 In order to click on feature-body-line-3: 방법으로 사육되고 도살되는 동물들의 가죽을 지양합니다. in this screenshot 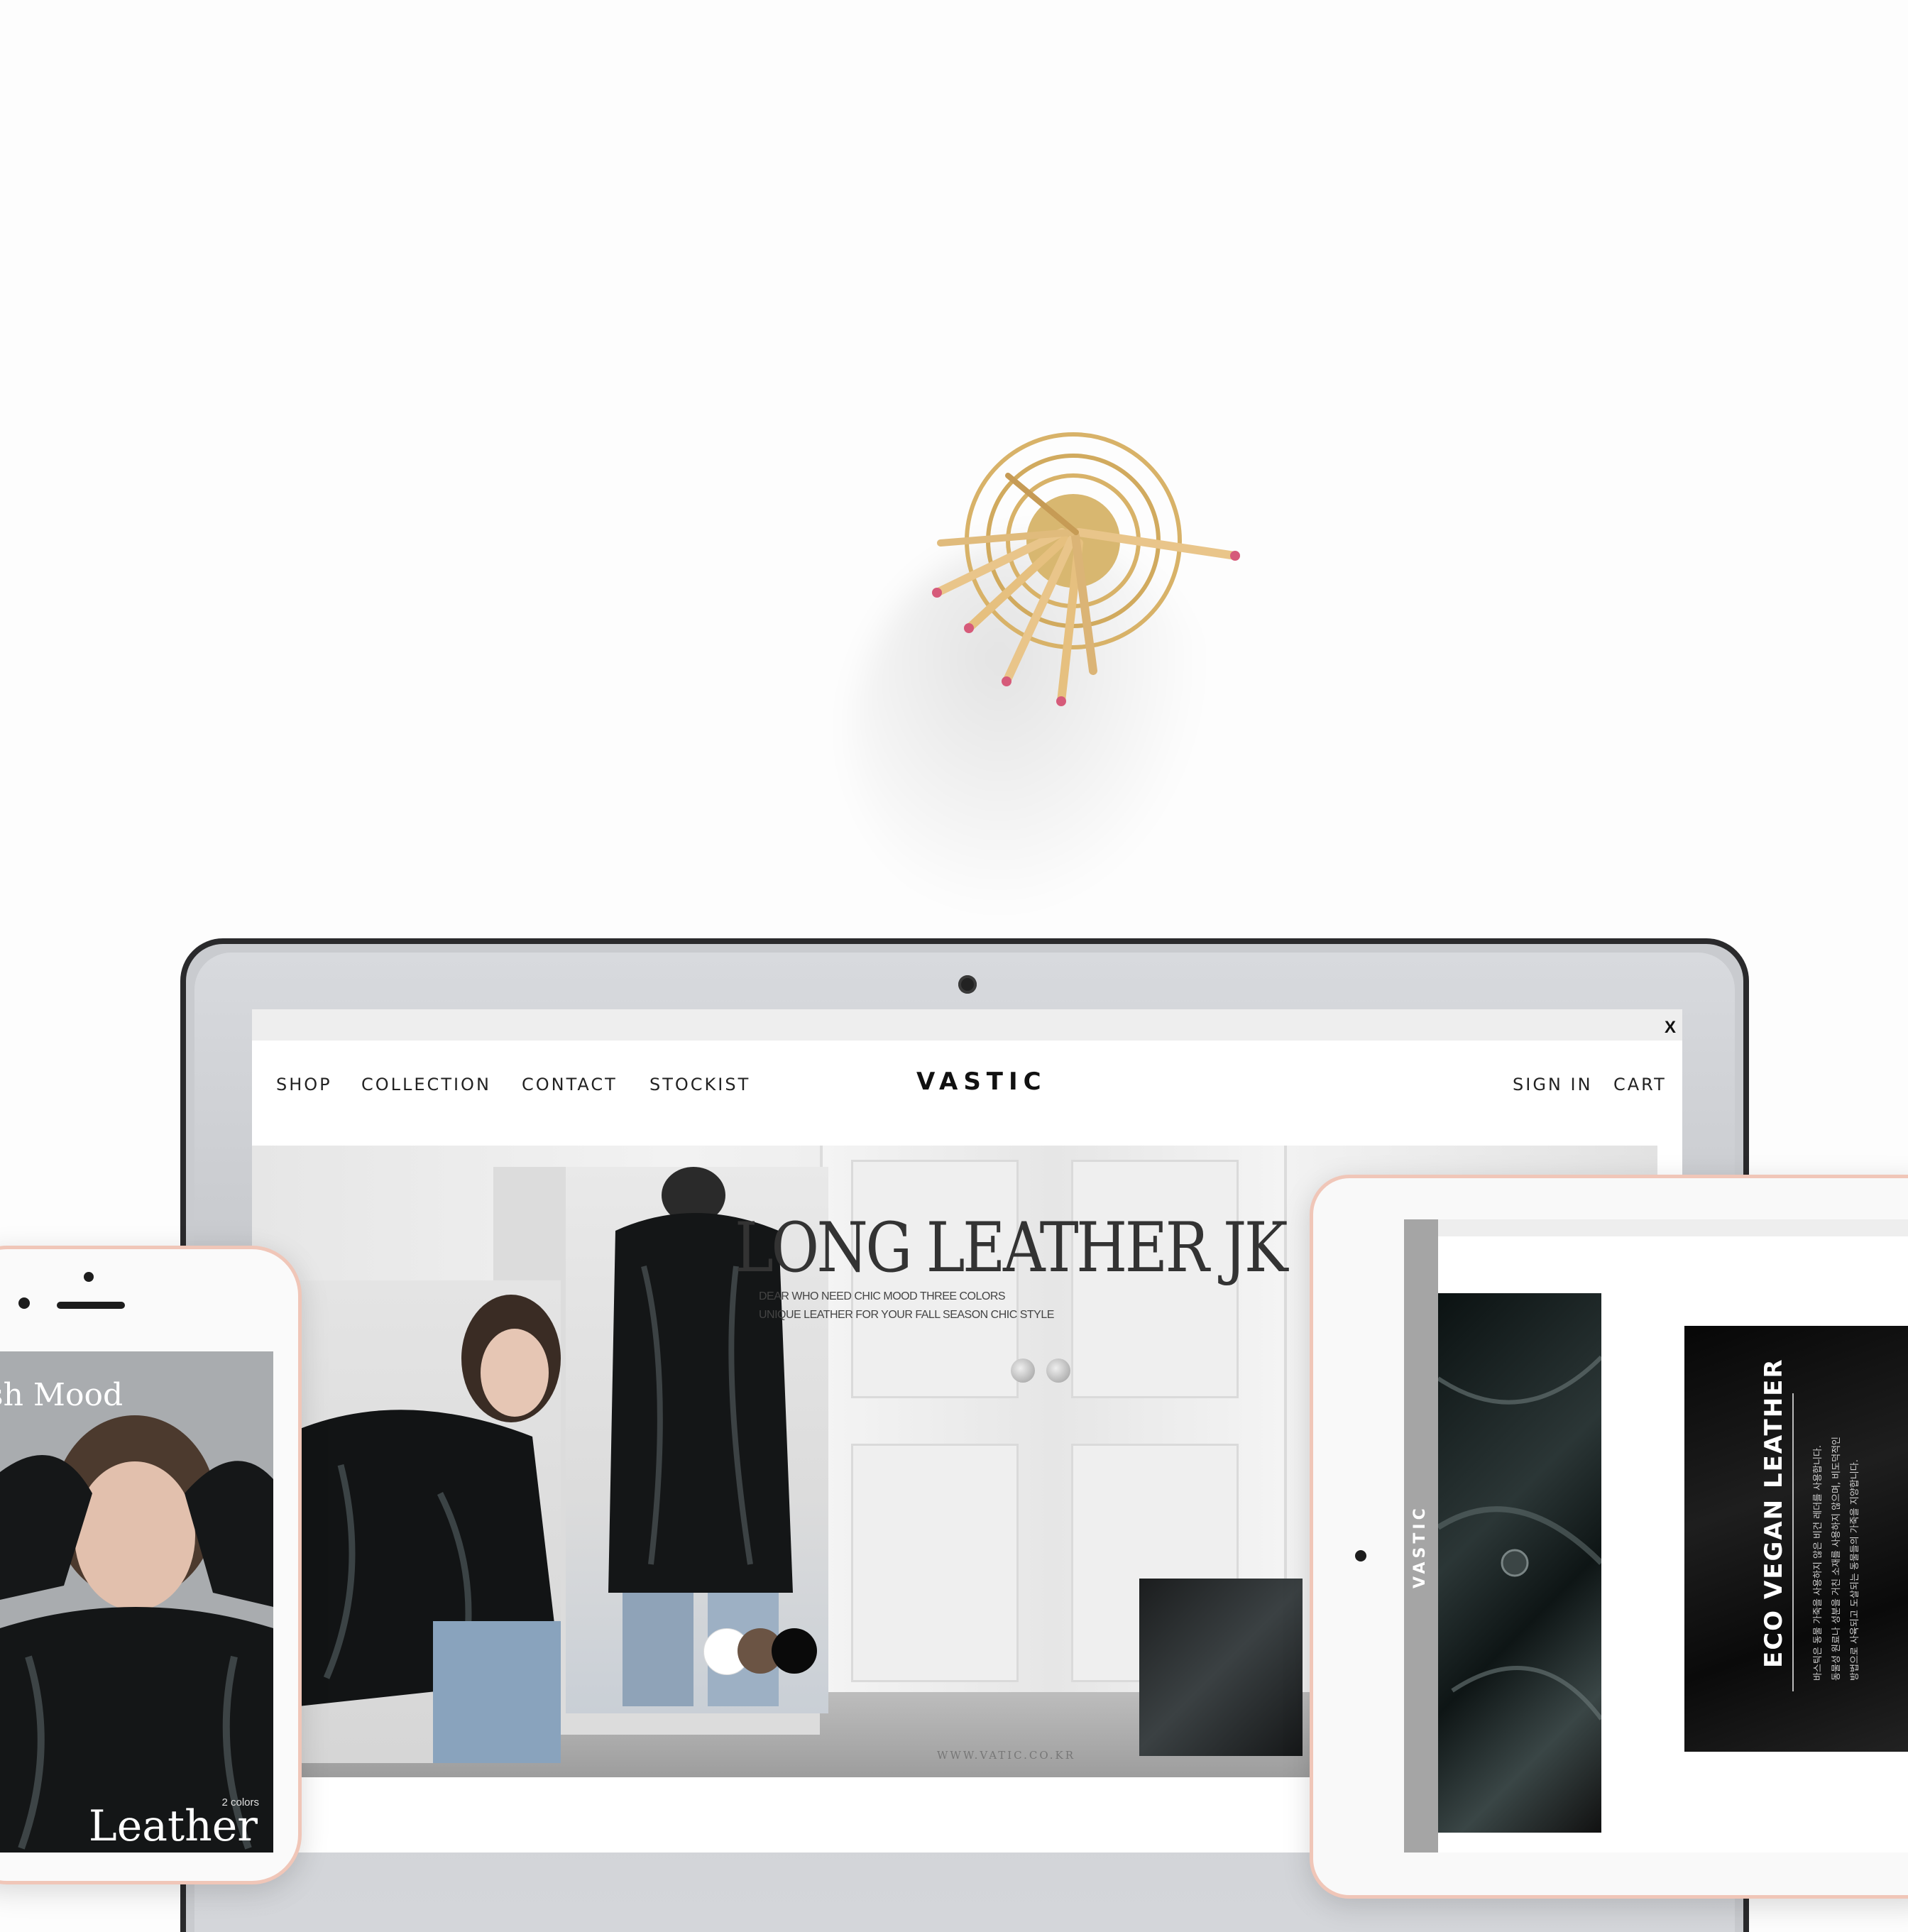, I will do `click(1855, 1570)`.